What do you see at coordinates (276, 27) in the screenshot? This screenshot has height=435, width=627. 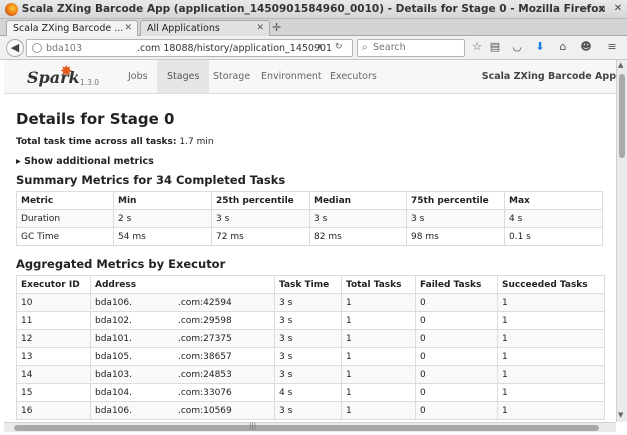 I see `new-tab-icon: ✛` at bounding box center [276, 27].